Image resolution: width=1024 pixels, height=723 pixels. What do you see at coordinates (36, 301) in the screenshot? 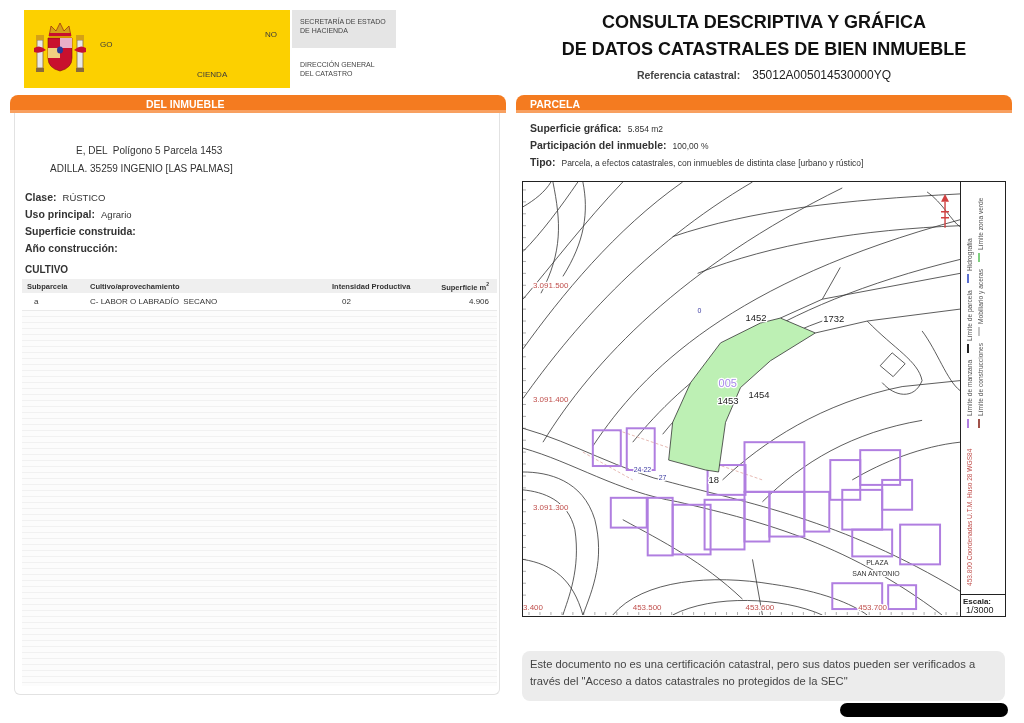
I see `table-cell-text: a` at bounding box center [36, 301].